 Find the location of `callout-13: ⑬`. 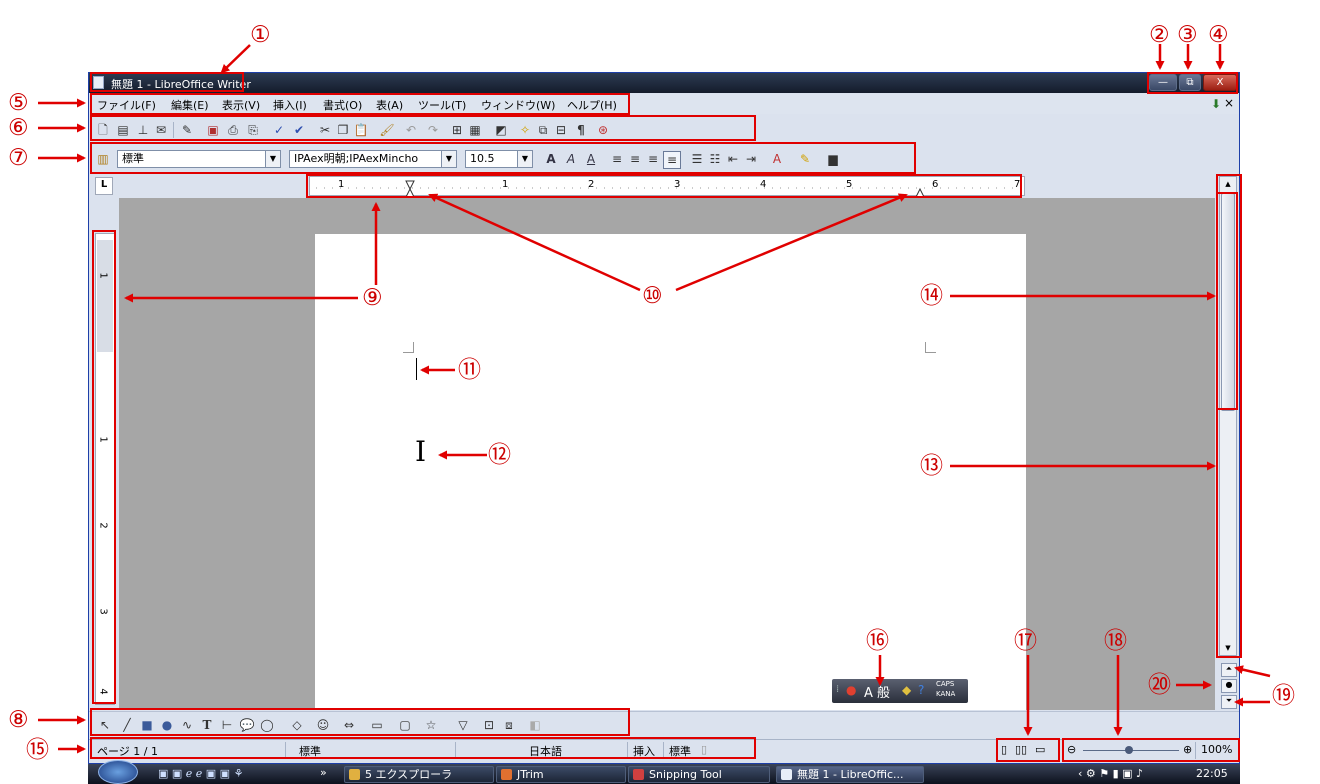

callout-13: ⑬ is located at coordinates (931, 466).